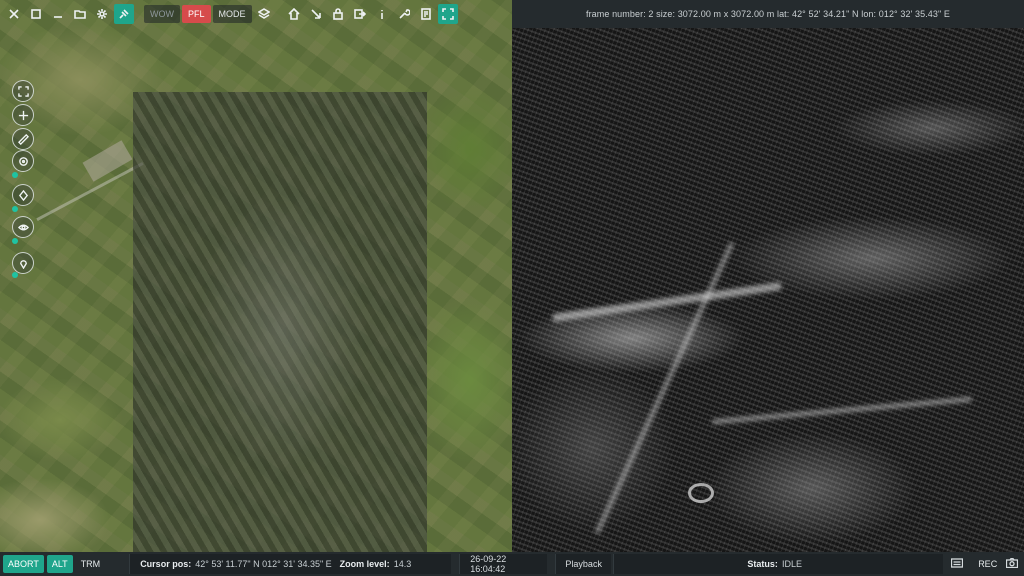  I want to click on close-icon, so click(14, 14).